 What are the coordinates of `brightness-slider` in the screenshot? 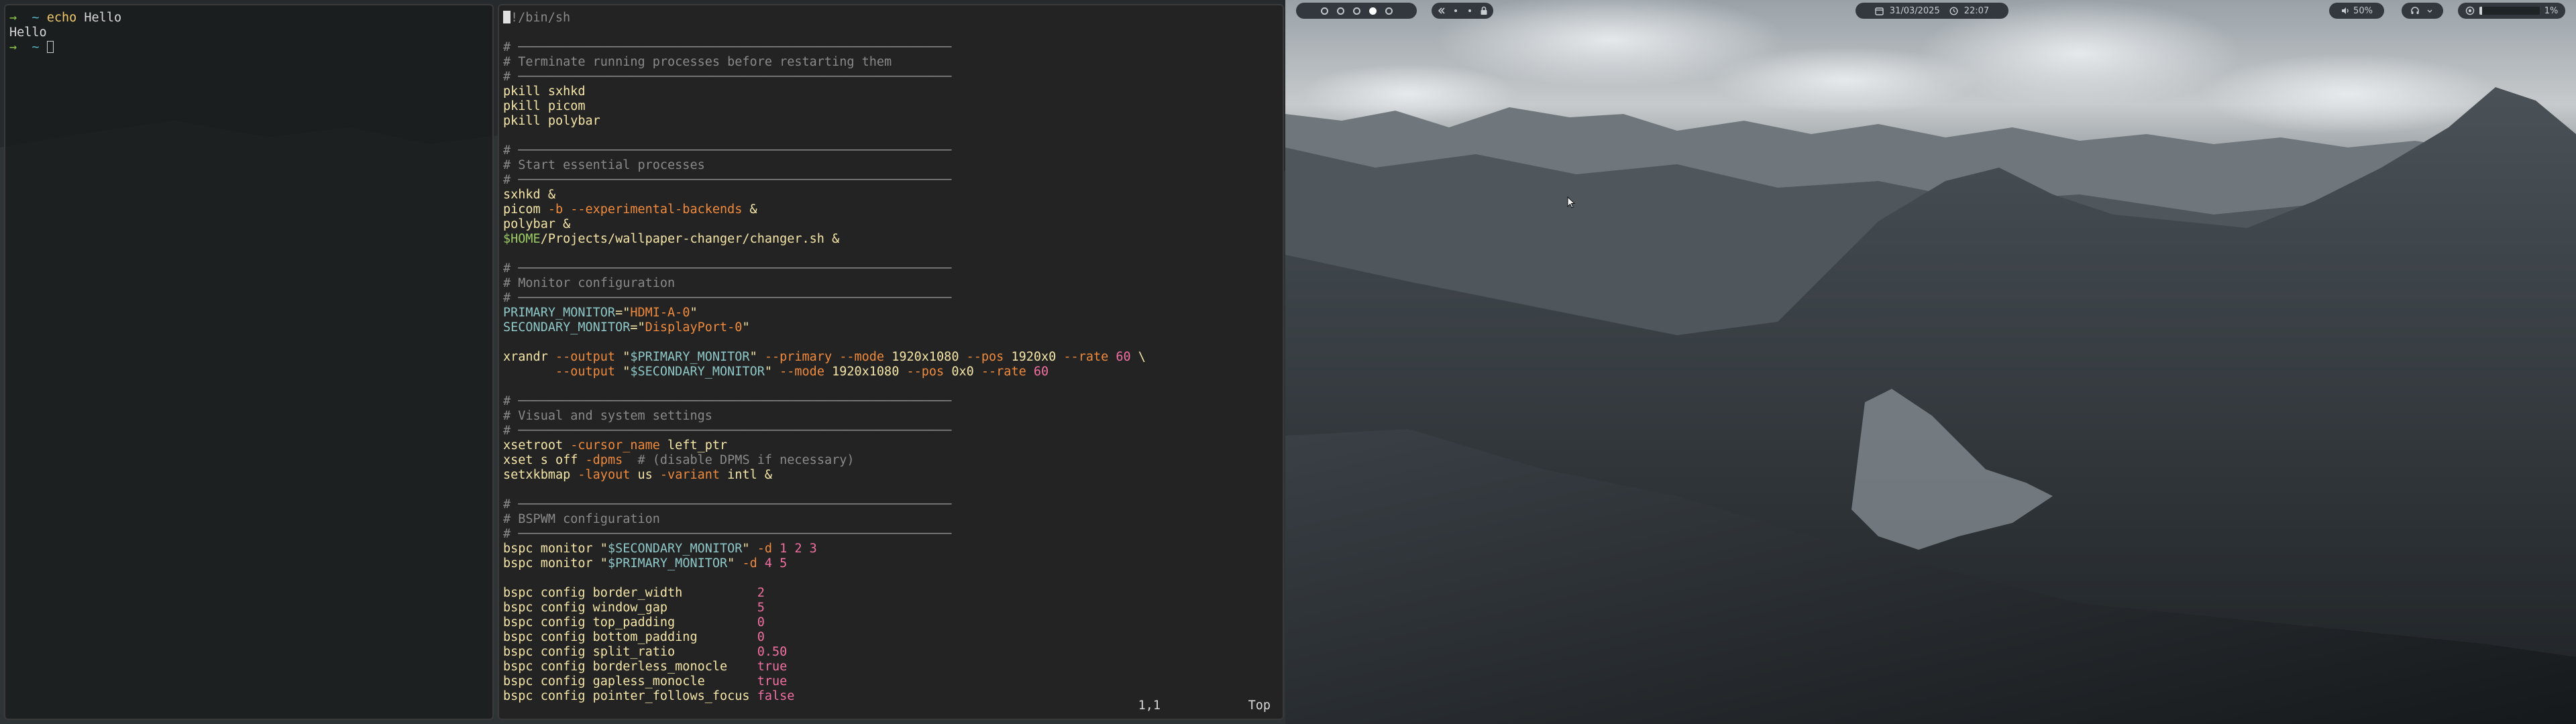 It's located at (2509, 11).